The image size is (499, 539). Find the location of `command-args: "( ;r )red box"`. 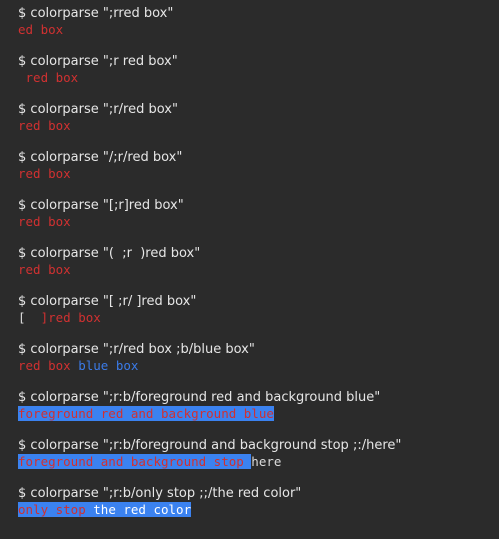

command-args: "( ;r )red box" is located at coordinates (151, 253).